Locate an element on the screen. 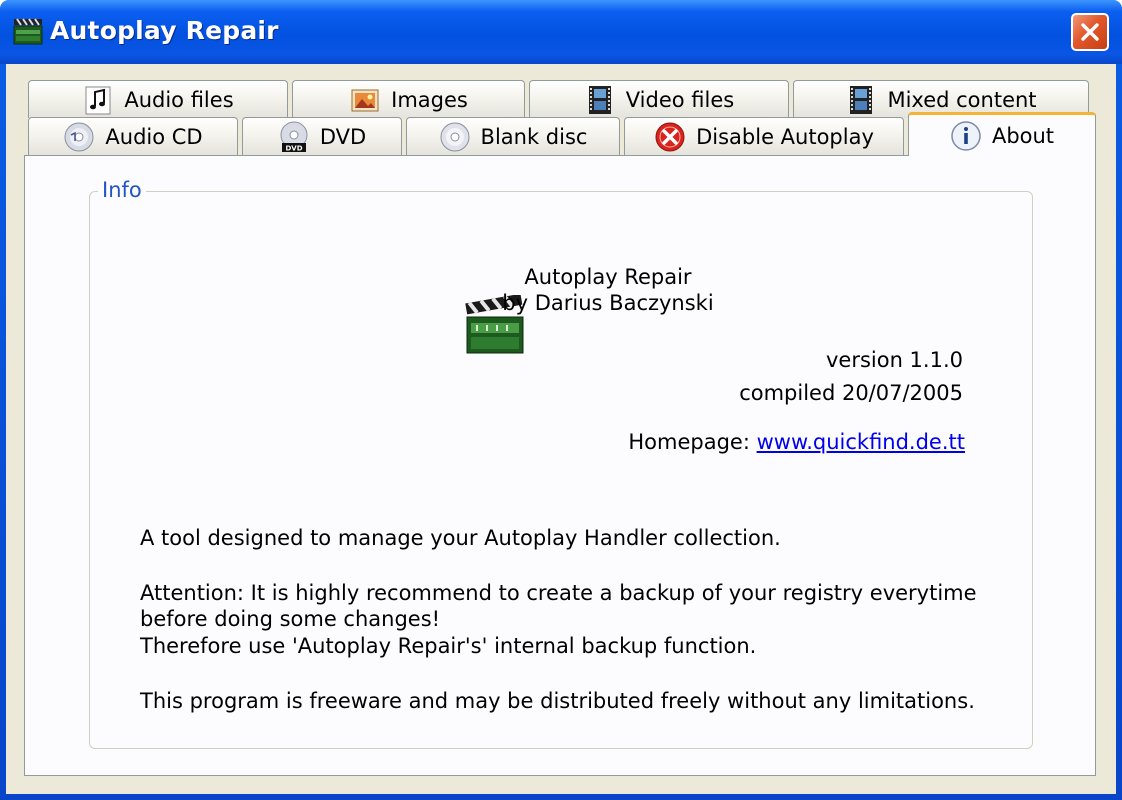 This screenshot has height=800, width=1122. close-icon is located at coordinates (1090, 32).